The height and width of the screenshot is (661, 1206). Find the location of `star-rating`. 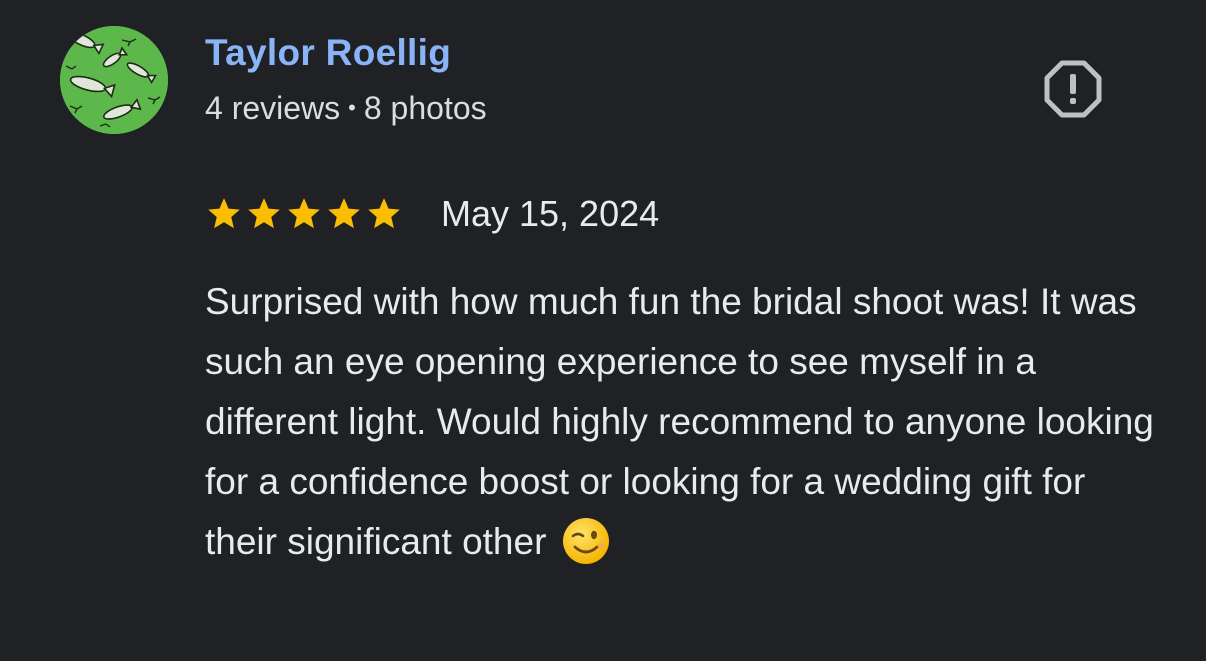

star-rating is located at coordinates (304, 214).